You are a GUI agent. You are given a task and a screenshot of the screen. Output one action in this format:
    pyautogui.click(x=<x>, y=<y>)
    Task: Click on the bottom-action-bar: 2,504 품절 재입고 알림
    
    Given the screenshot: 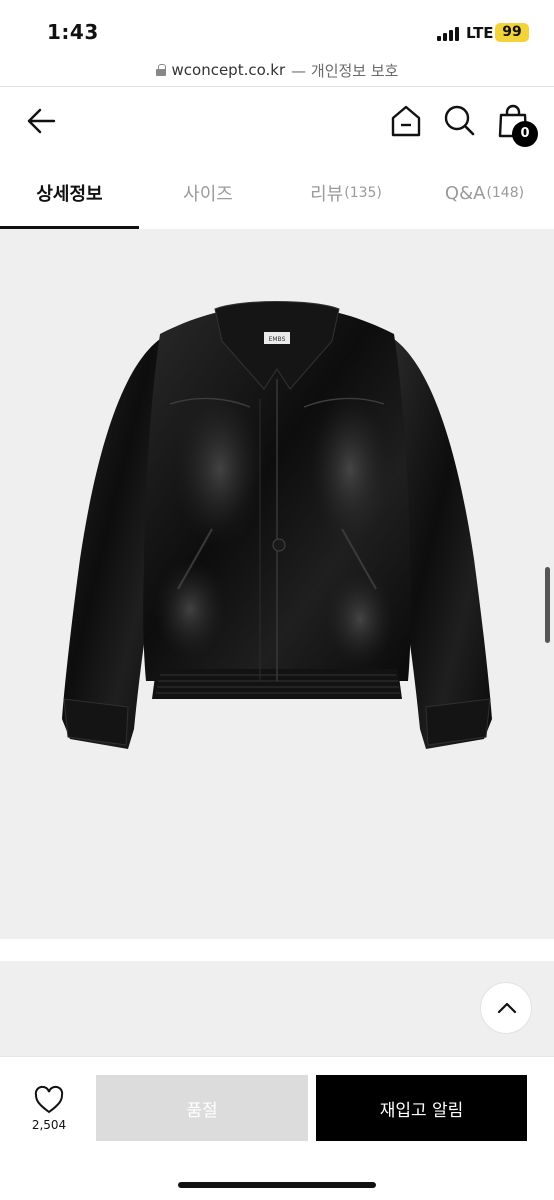 What is the action you would take?
    pyautogui.click(x=277, y=1128)
    